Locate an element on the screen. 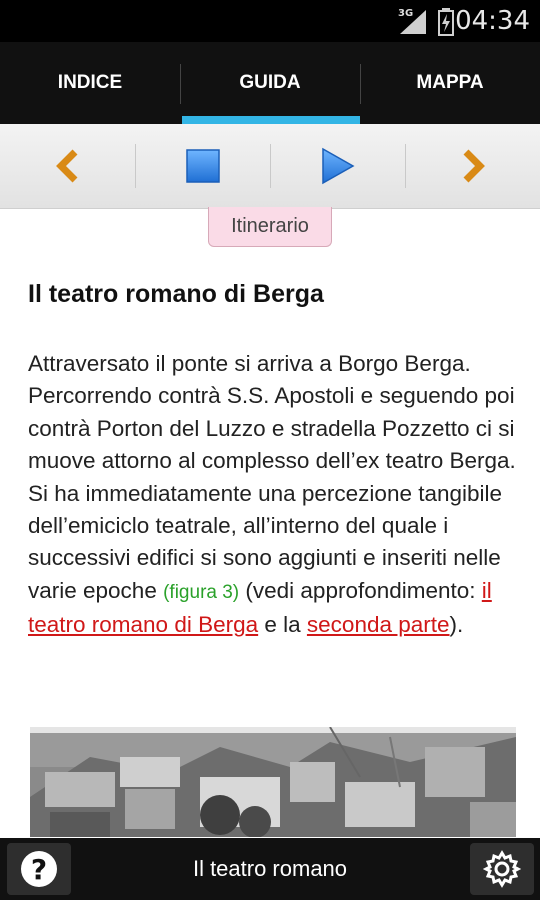  chevron-left-icon is located at coordinates (66, 166).